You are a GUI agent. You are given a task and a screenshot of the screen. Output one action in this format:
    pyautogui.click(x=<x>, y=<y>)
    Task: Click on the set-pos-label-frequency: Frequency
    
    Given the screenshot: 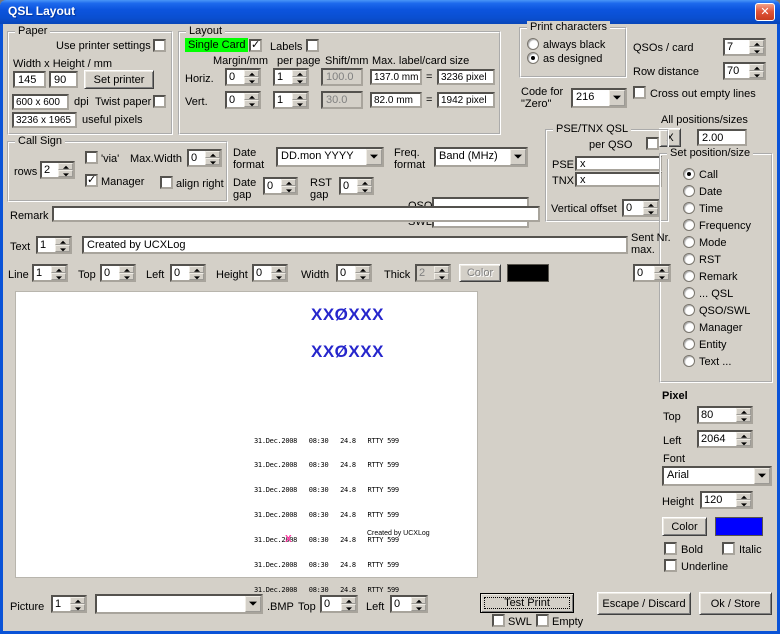 What is the action you would take?
    pyautogui.click(x=725, y=226)
    